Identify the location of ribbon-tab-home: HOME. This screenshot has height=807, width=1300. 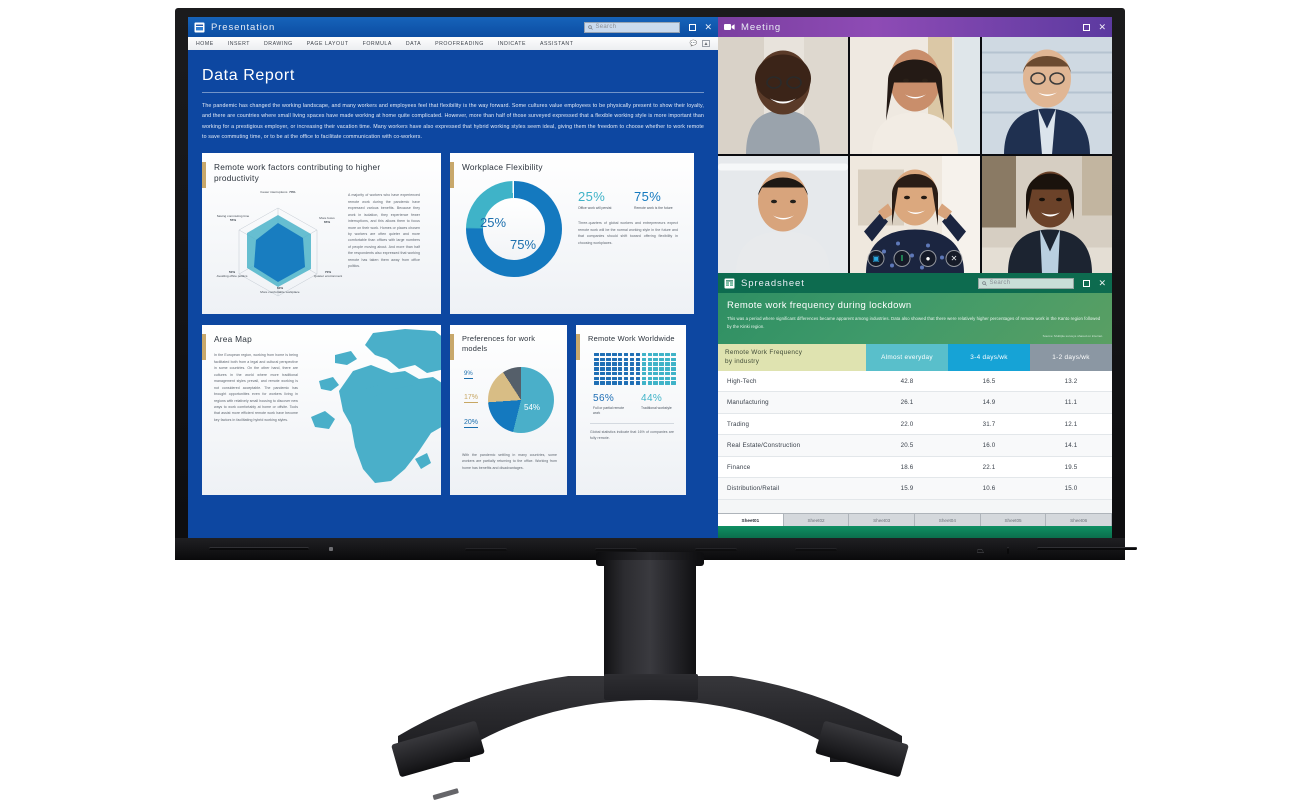
(205, 44).